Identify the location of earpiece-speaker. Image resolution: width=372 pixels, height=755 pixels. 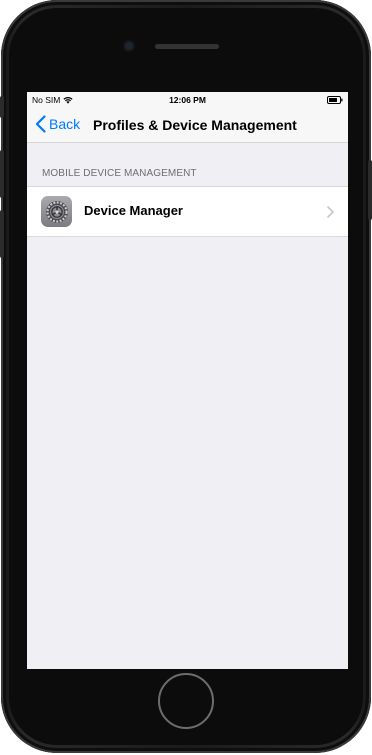
(187, 46).